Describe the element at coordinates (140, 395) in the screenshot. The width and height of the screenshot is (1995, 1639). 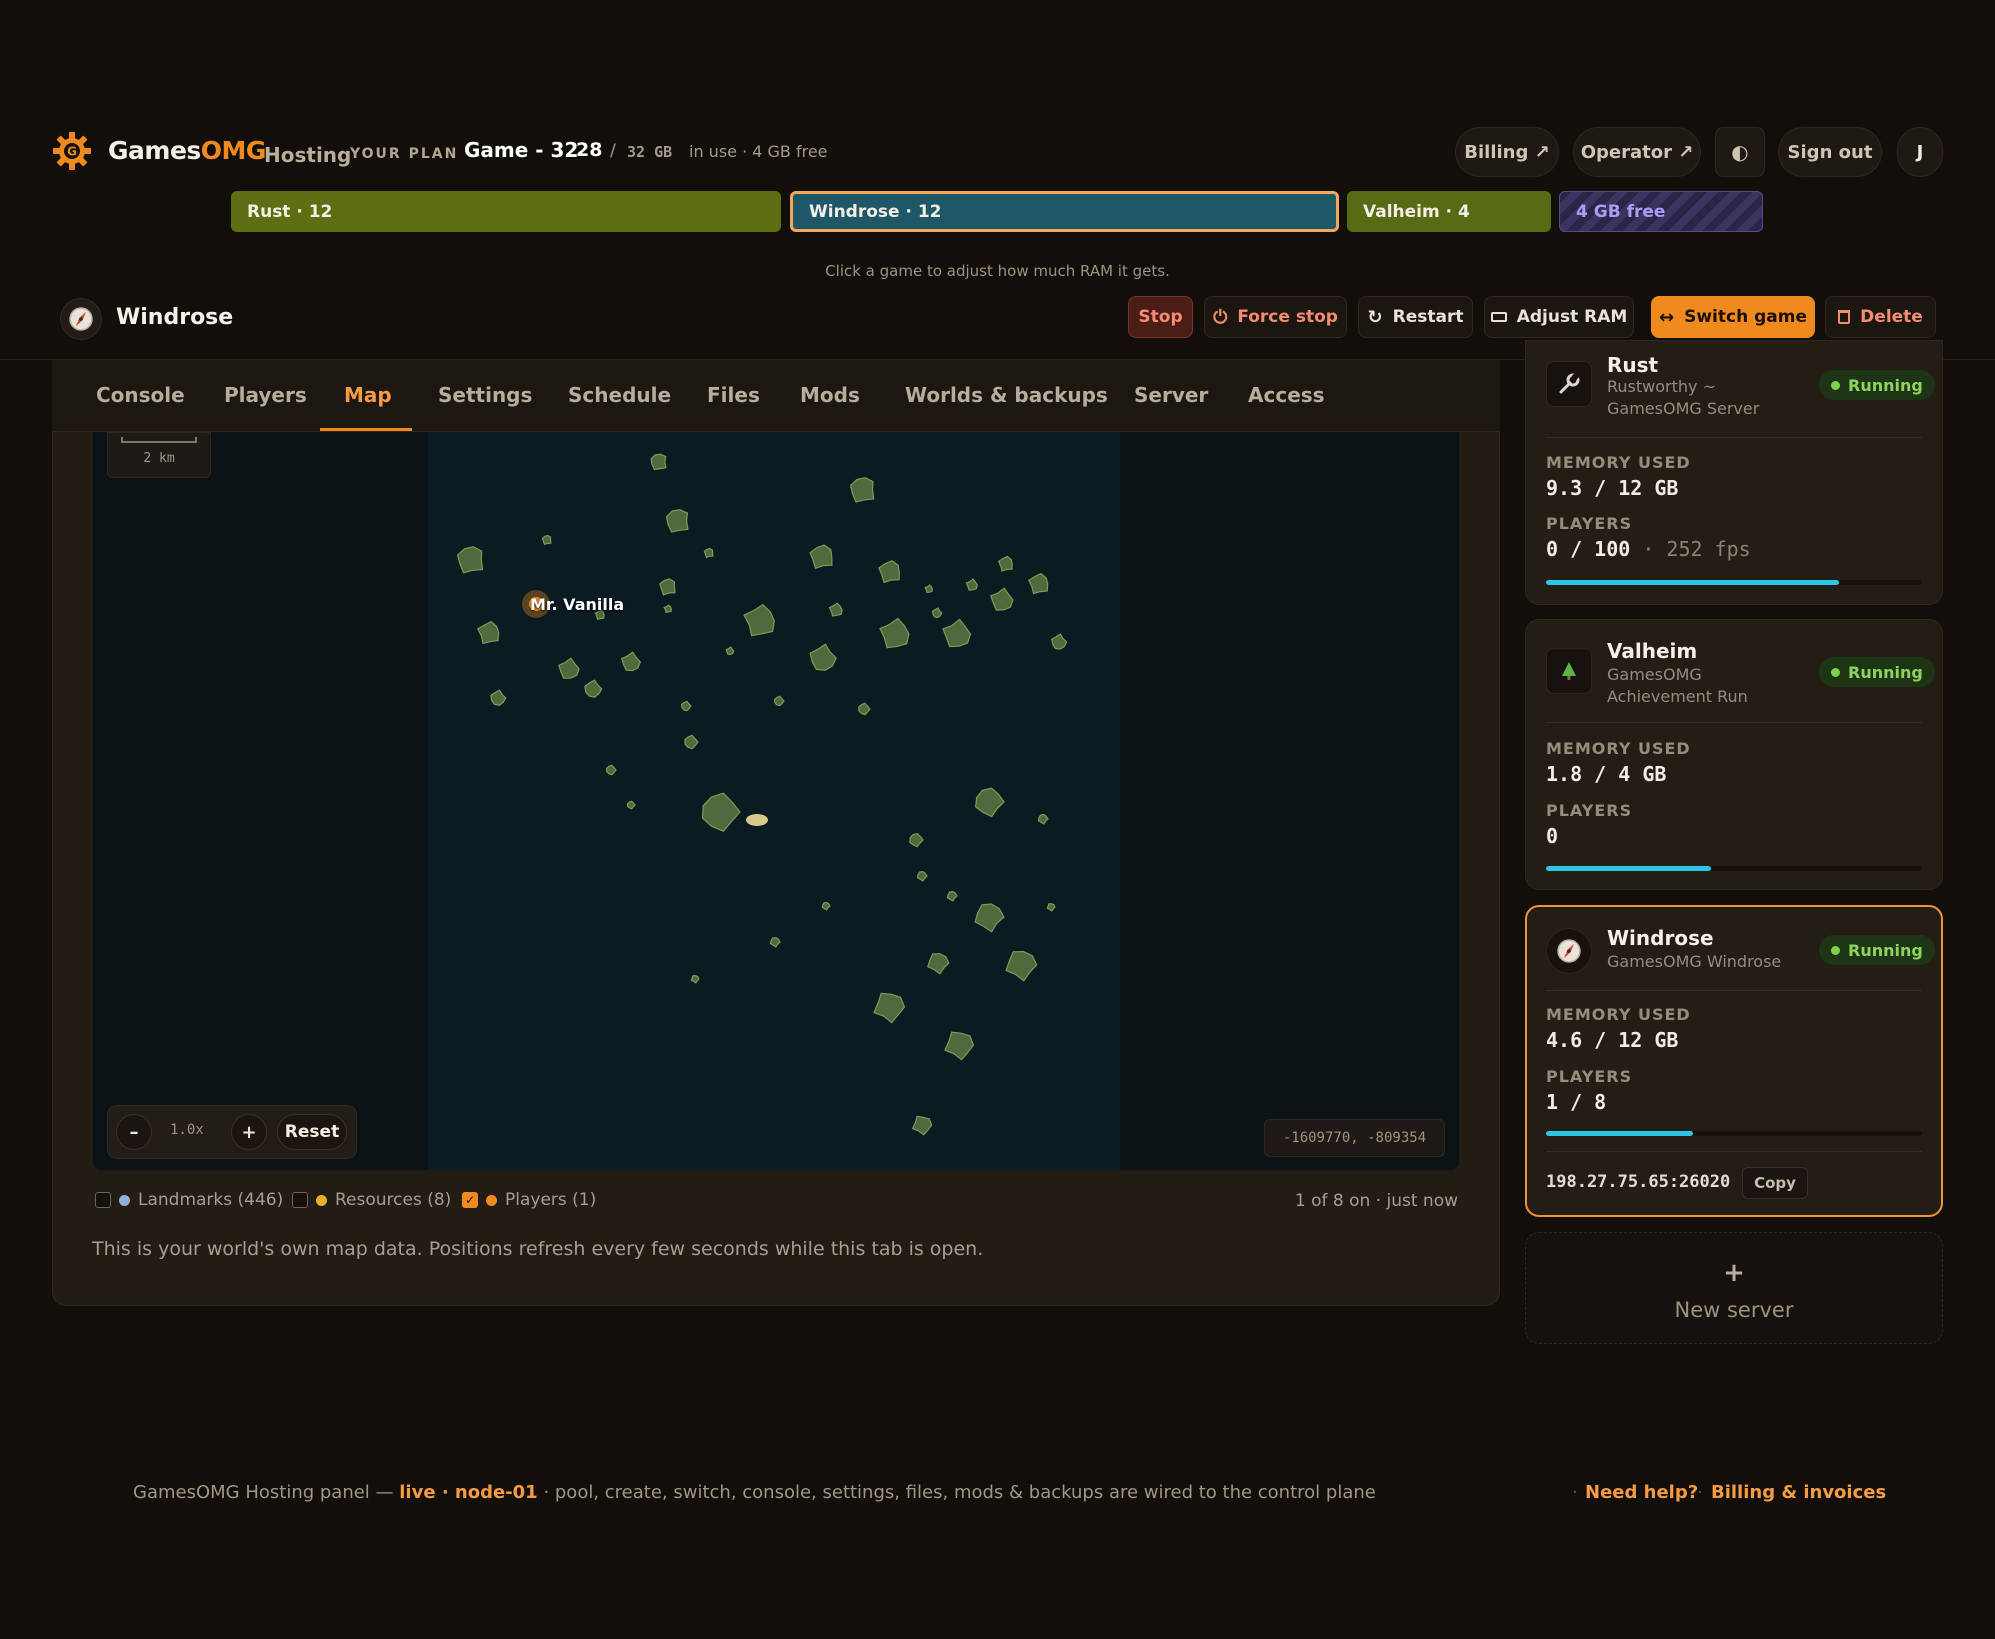
I see `tab-console: Console` at that location.